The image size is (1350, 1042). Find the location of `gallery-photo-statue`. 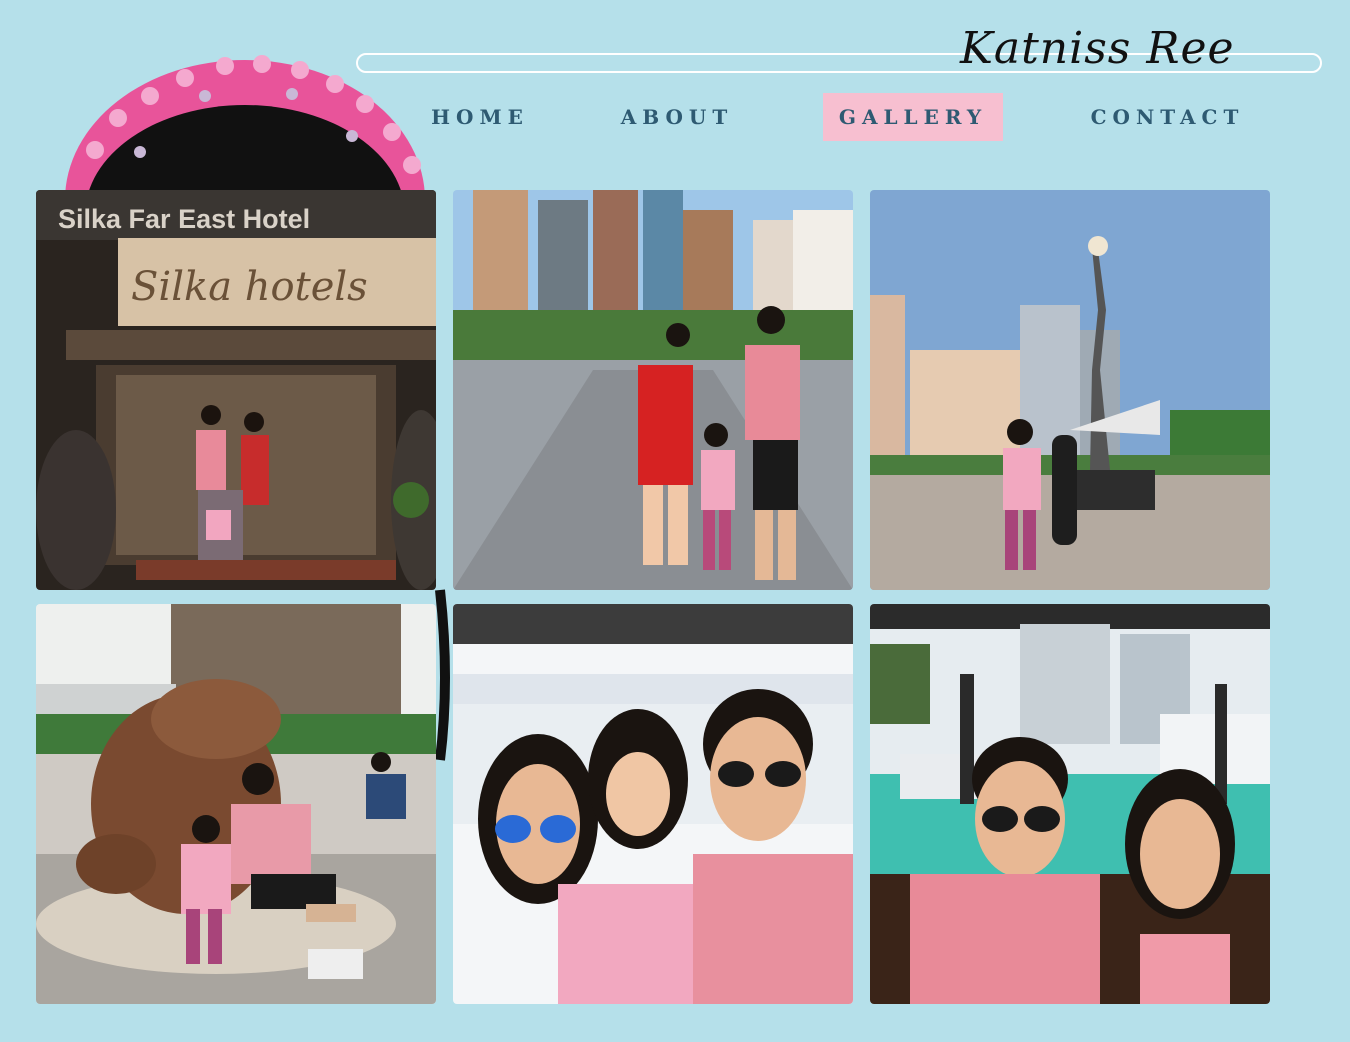

gallery-photo-statue is located at coordinates (1070, 390).